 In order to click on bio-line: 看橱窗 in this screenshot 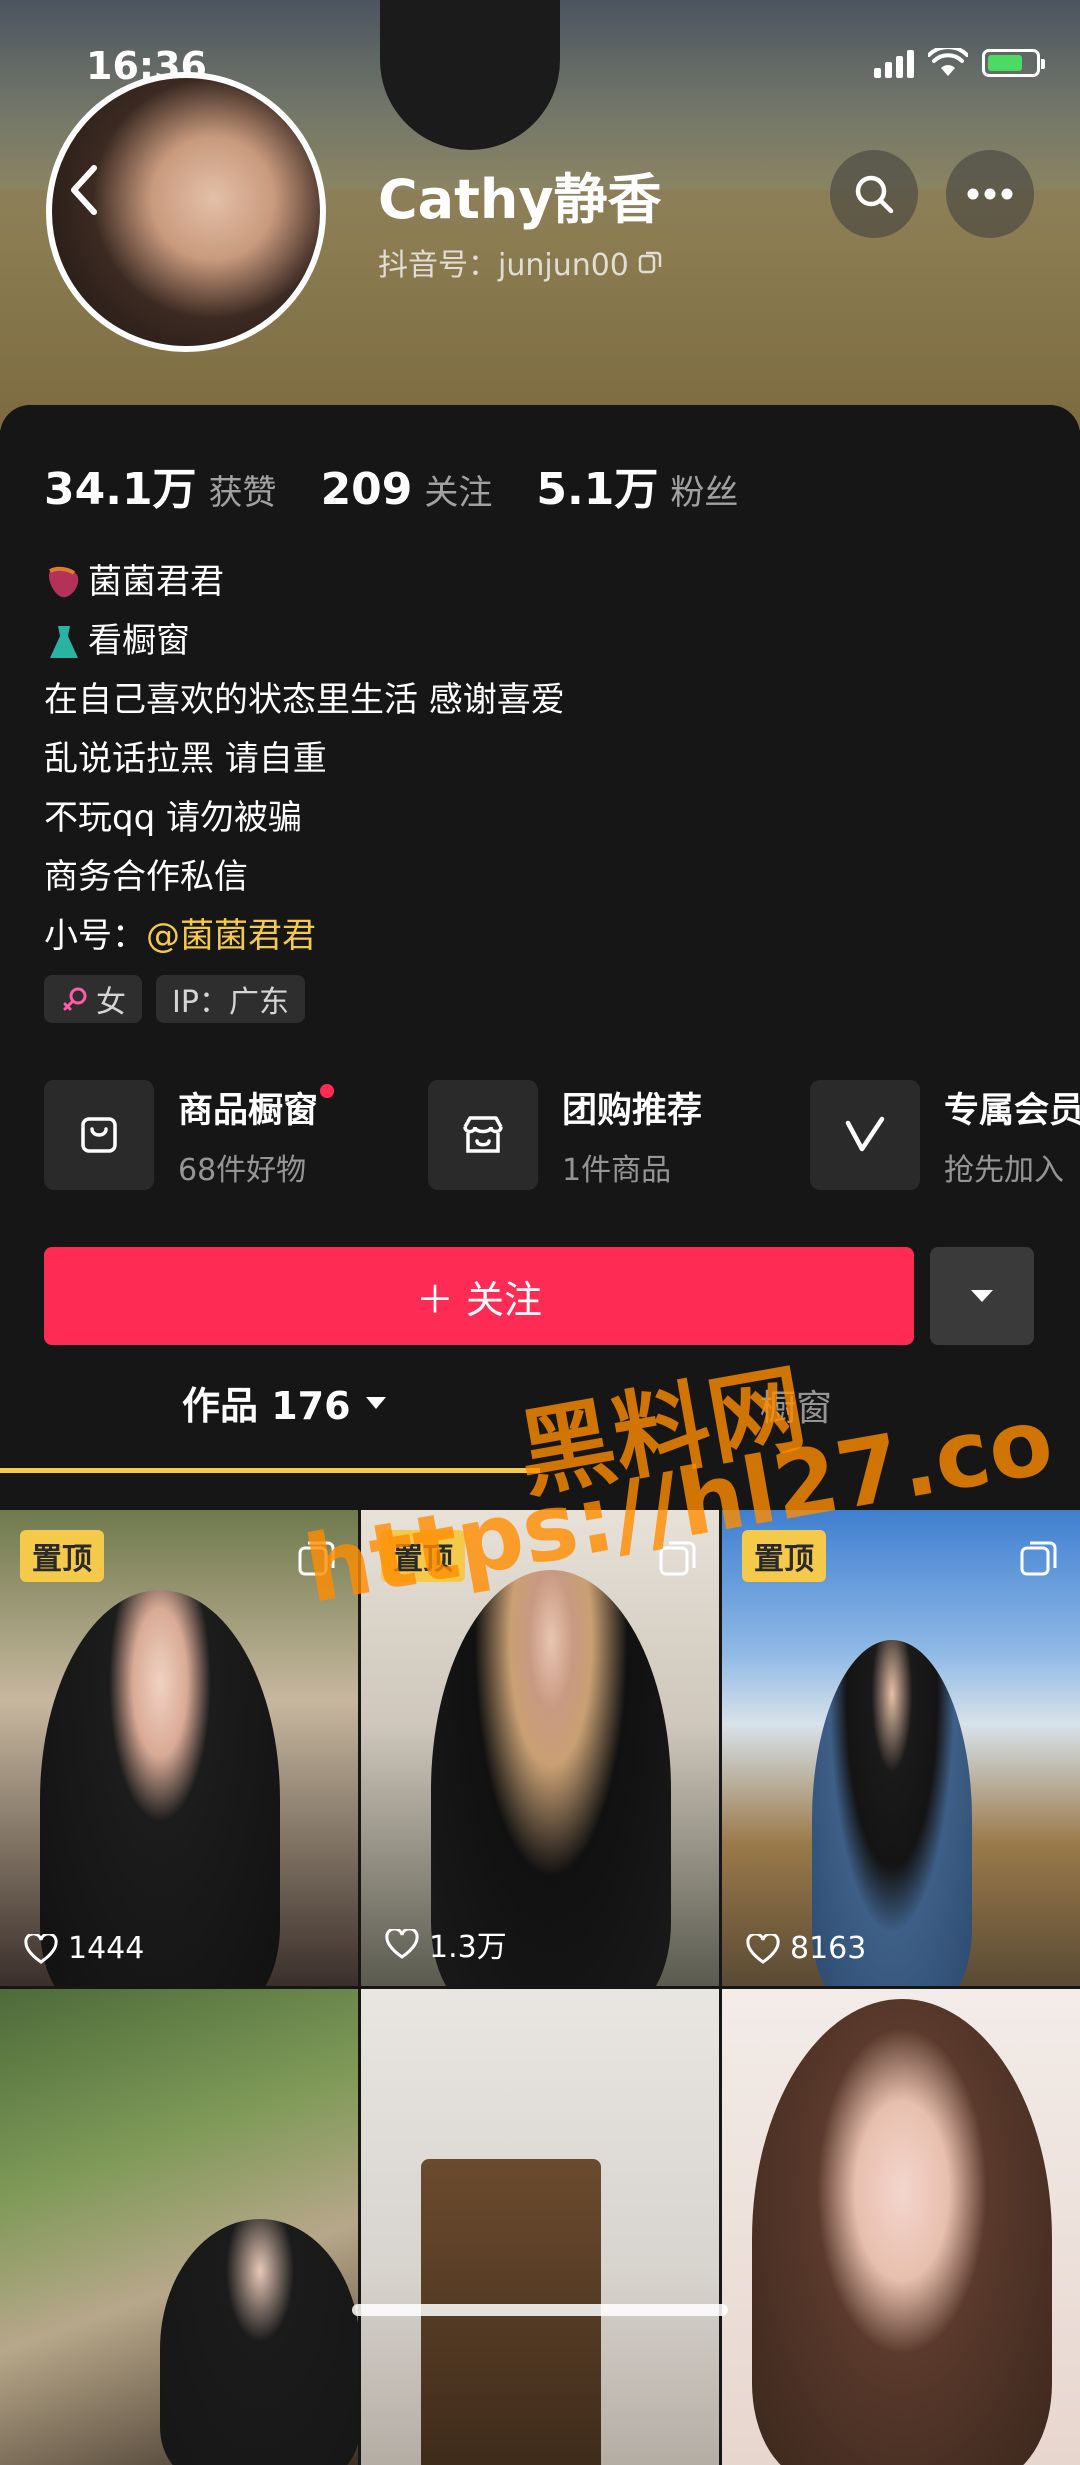, I will do `click(304, 641)`.